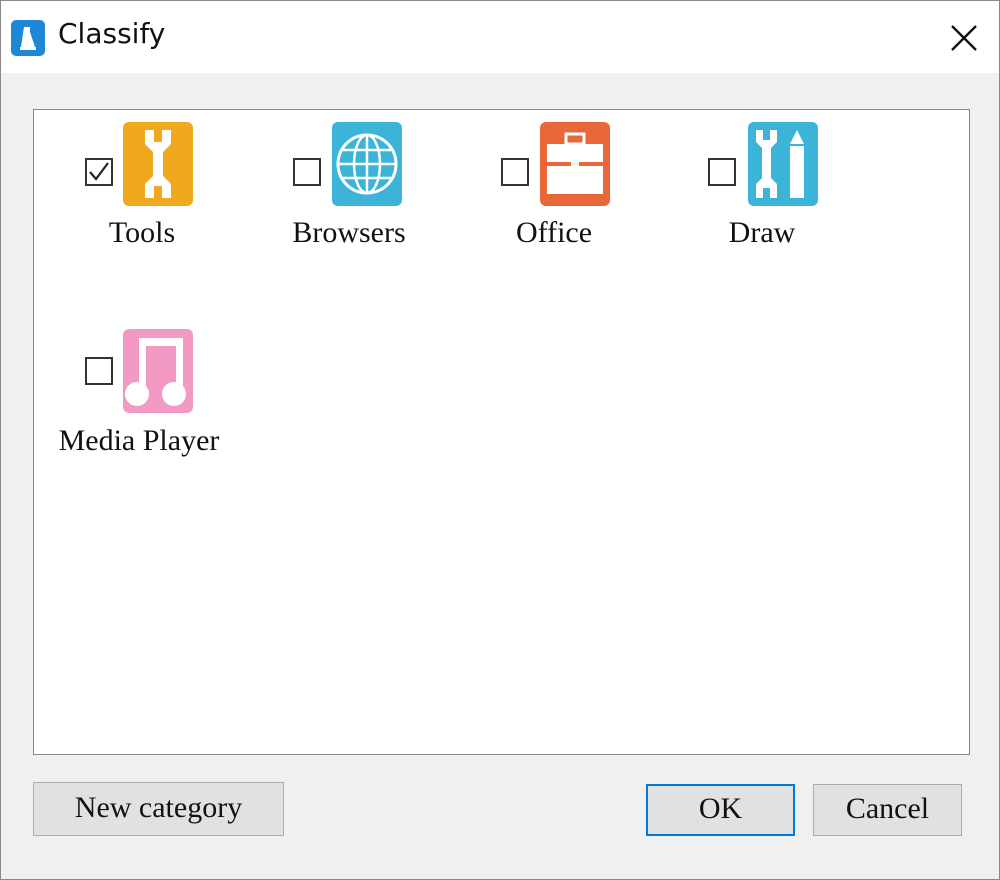  I want to click on title-bar: Classify, so click(500, 37).